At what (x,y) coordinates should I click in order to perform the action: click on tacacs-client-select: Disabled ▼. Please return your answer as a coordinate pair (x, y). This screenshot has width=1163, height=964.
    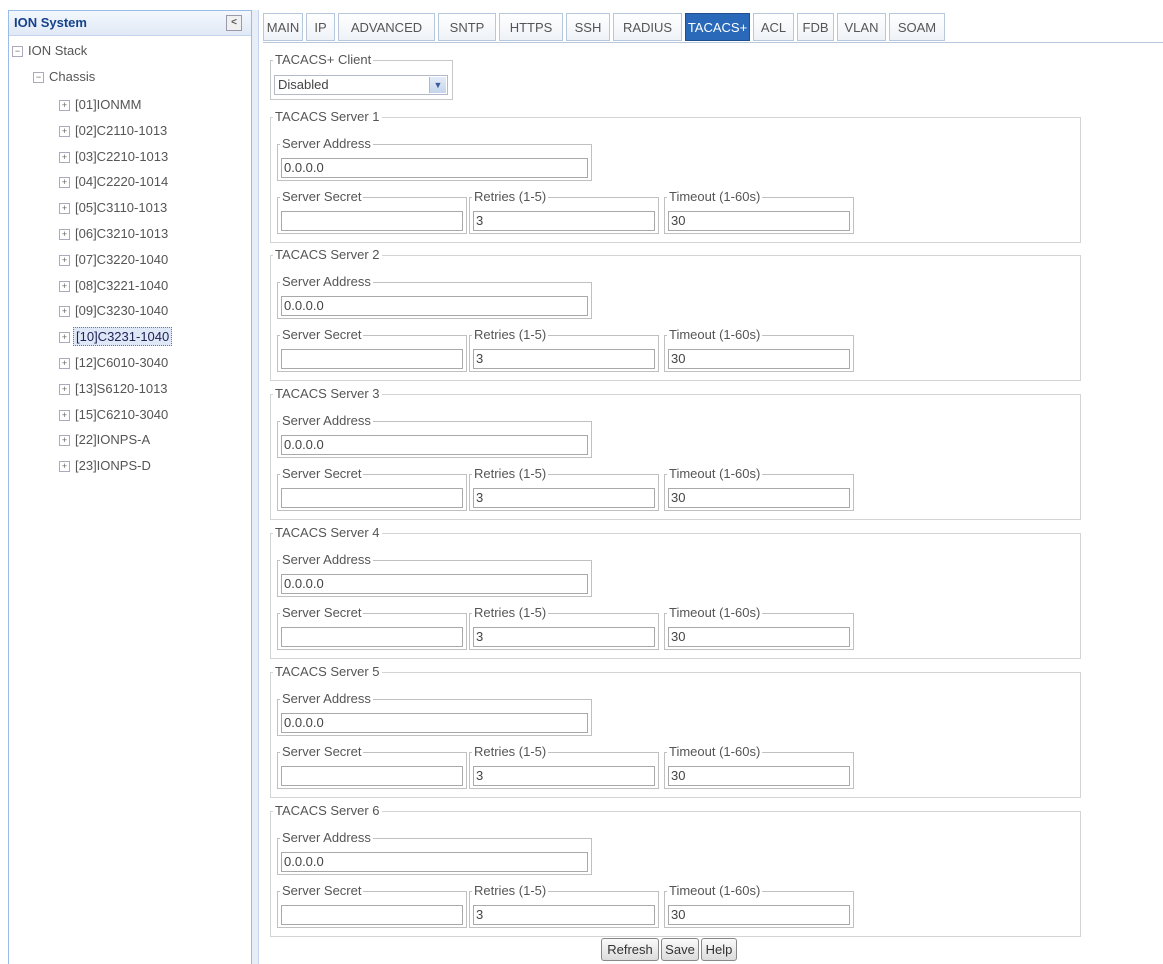
    Looking at the image, I should click on (361, 85).